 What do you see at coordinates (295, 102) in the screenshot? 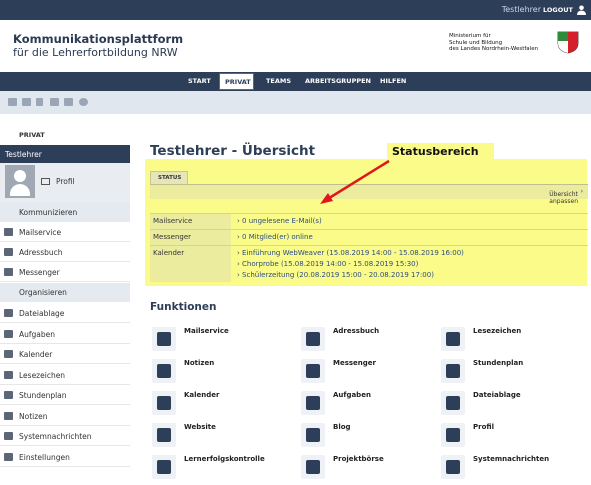
I see `quick-toolbar` at bounding box center [295, 102].